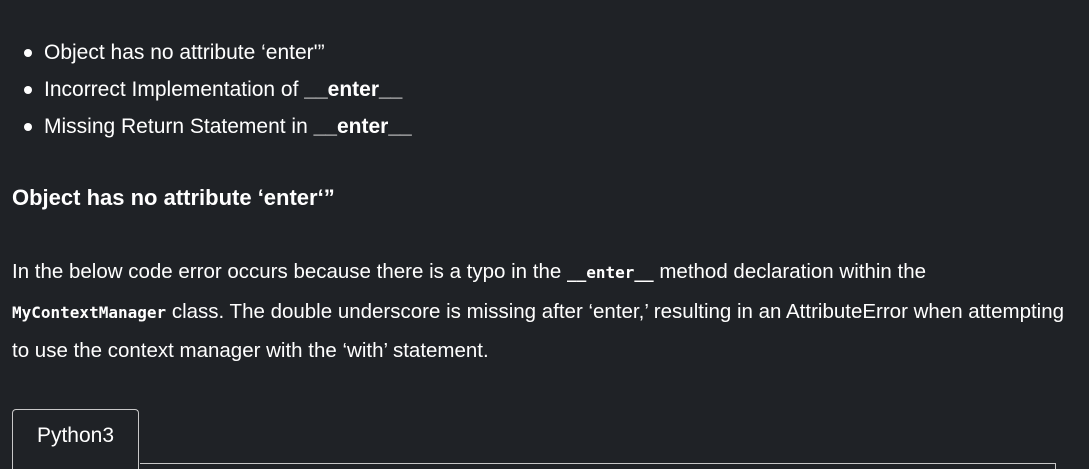  What do you see at coordinates (75, 439) in the screenshot?
I see `tab-python3: Python3` at bounding box center [75, 439].